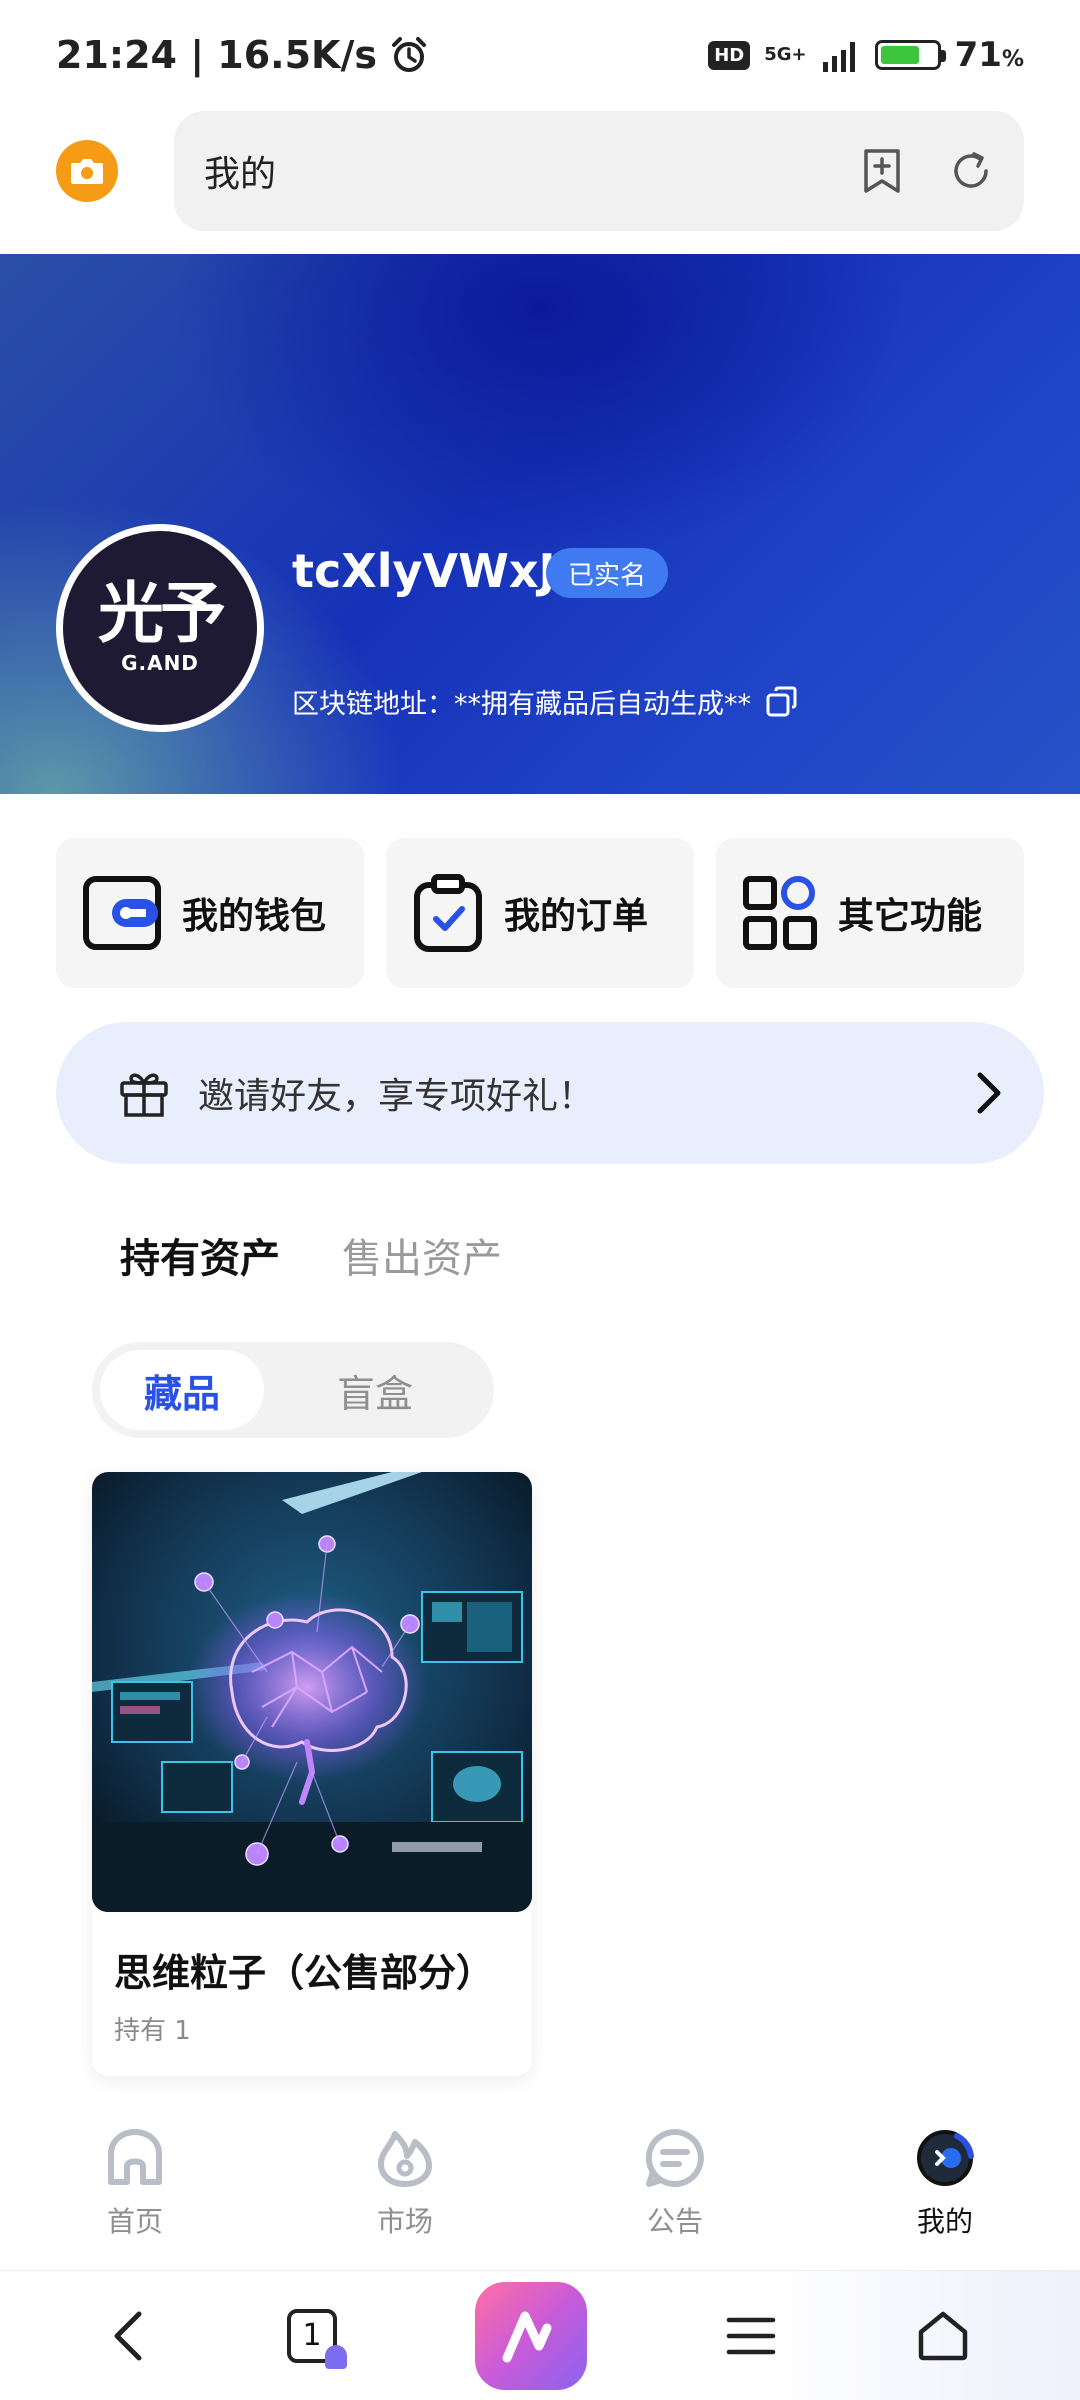 This screenshot has height=2400, width=1080. I want to click on wallet-label: 我的钱包, so click(254, 916).